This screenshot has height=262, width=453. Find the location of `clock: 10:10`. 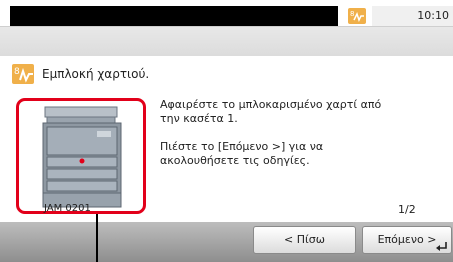

clock: 10:10 is located at coordinates (433, 15).